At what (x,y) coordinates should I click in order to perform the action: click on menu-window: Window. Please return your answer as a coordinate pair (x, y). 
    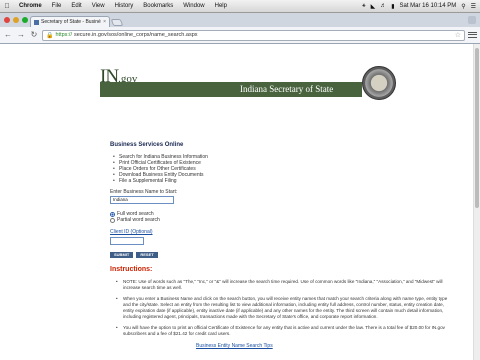
    Looking at the image, I should click on (193, 6).